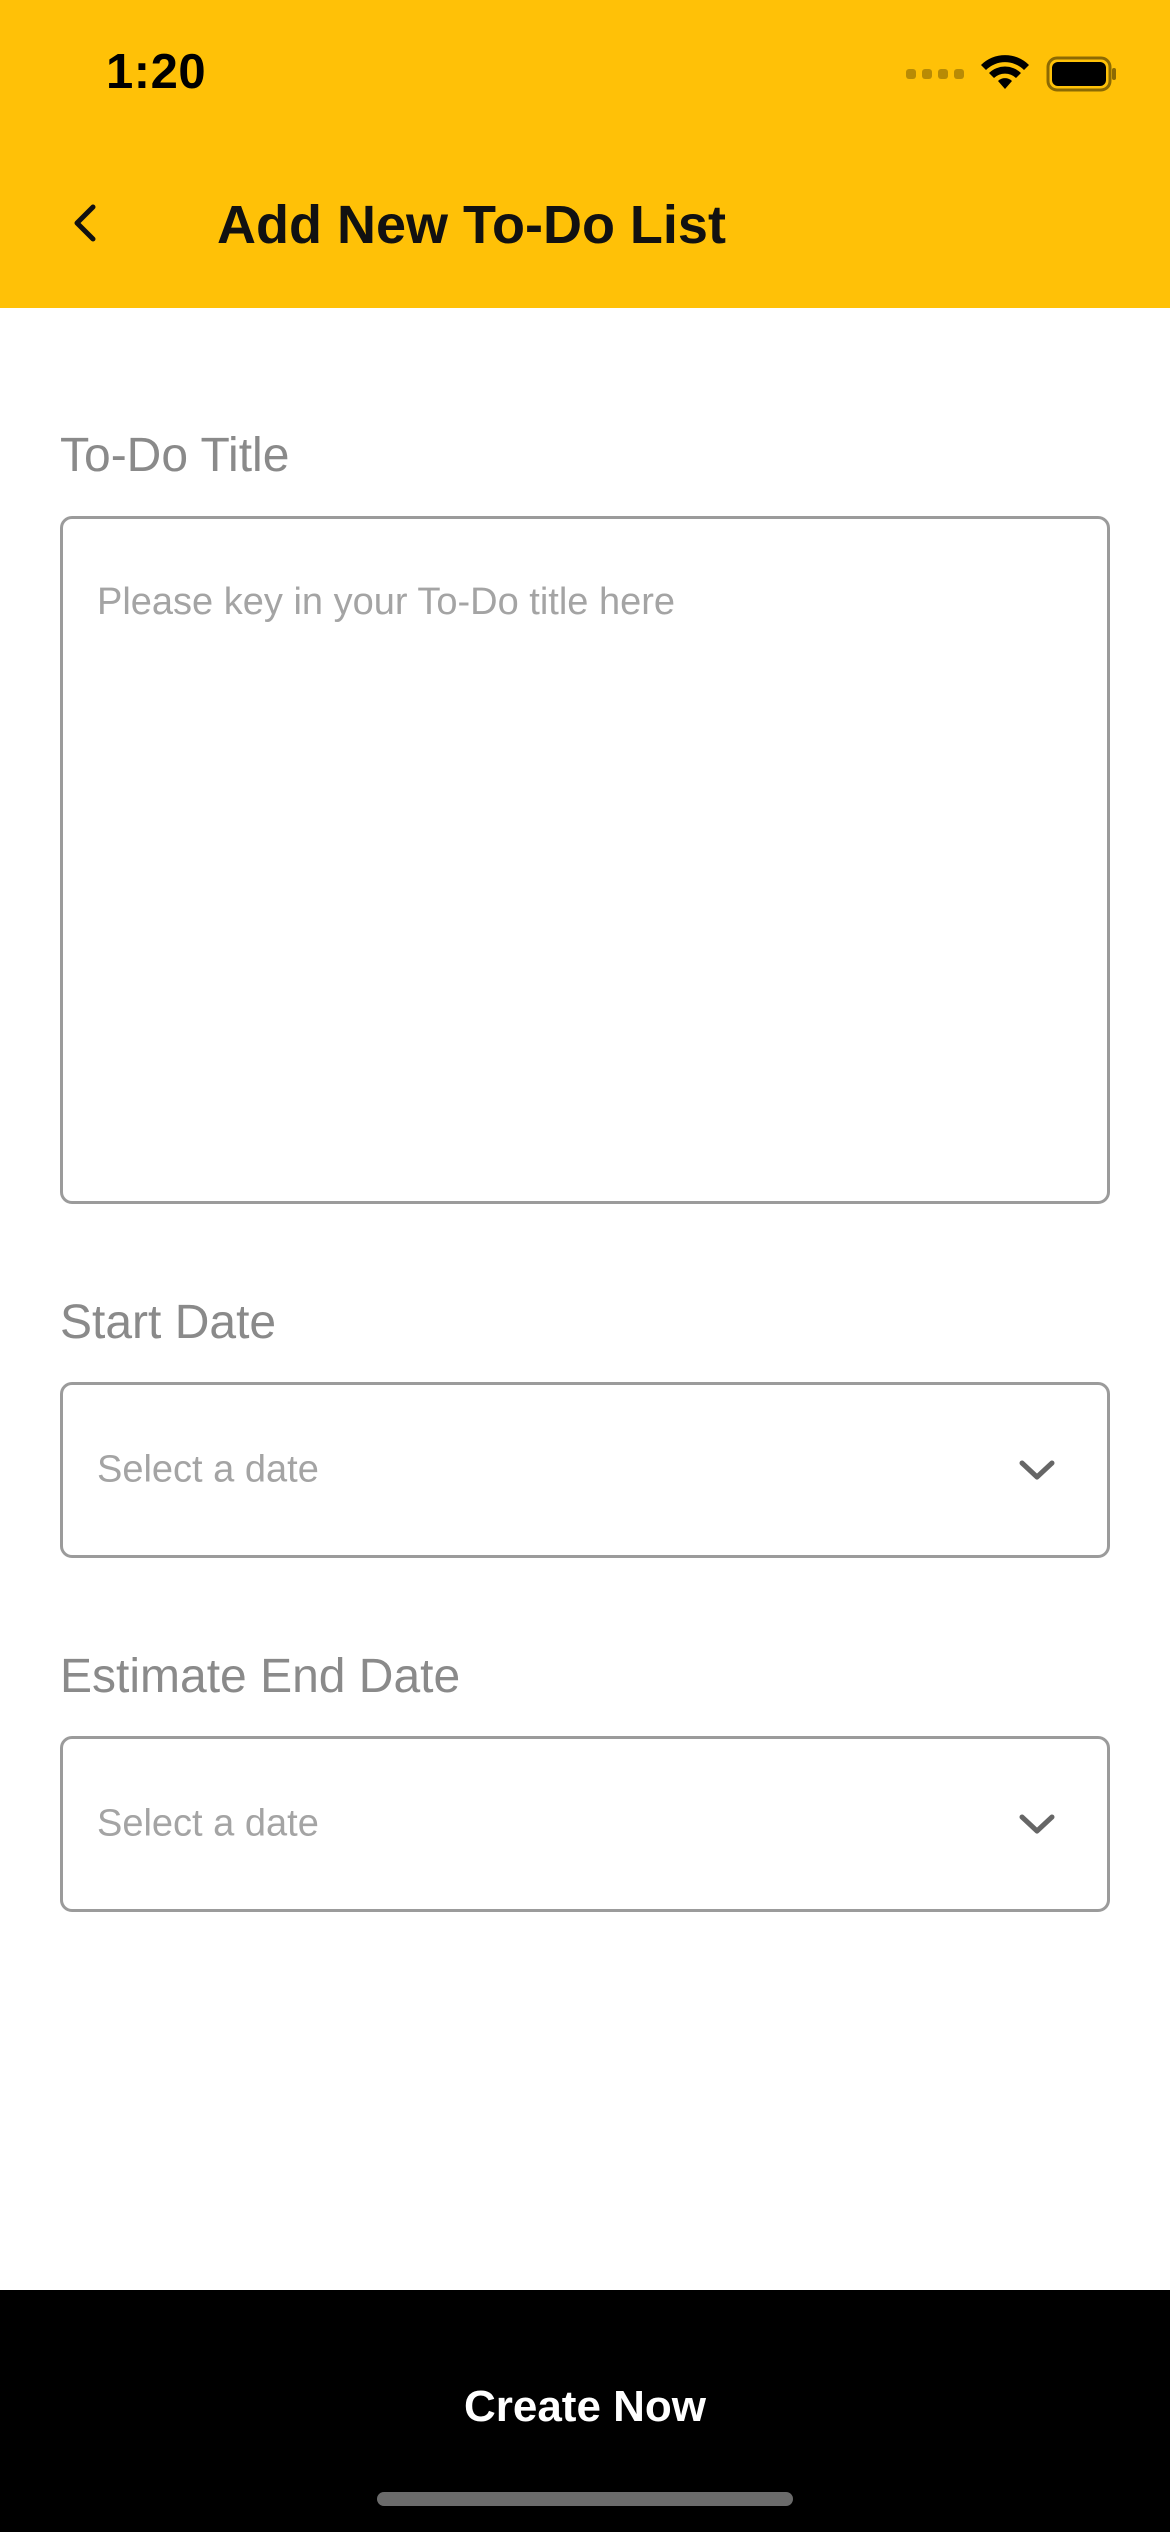 Image resolution: width=1170 pixels, height=2532 pixels. What do you see at coordinates (1082, 74) in the screenshot?
I see `battery-icon` at bounding box center [1082, 74].